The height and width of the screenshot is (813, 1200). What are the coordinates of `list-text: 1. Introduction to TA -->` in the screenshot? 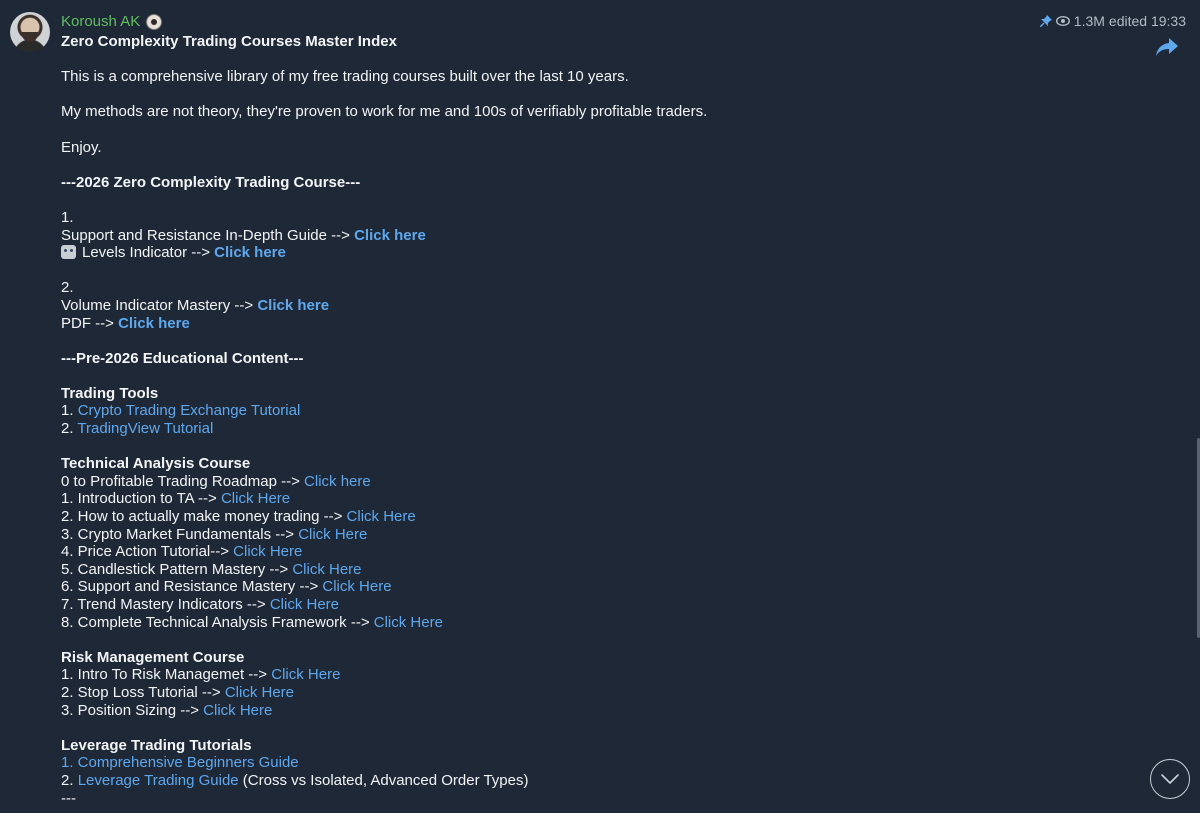 It's located at (141, 499).